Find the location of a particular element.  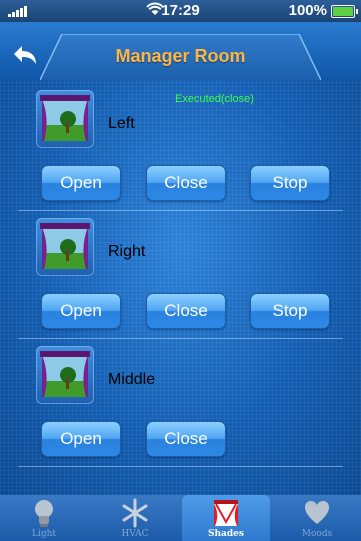

tab-label: Light is located at coordinates (44, 534).